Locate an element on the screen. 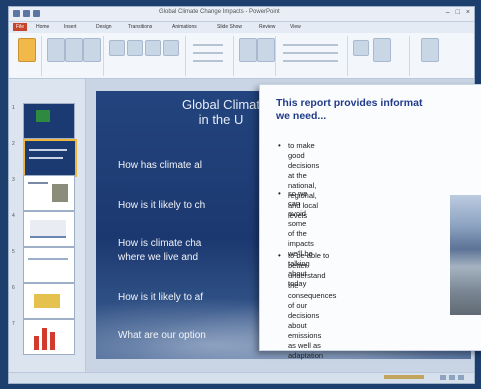  thumb-number: 5 is located at coordinates (13, 252).